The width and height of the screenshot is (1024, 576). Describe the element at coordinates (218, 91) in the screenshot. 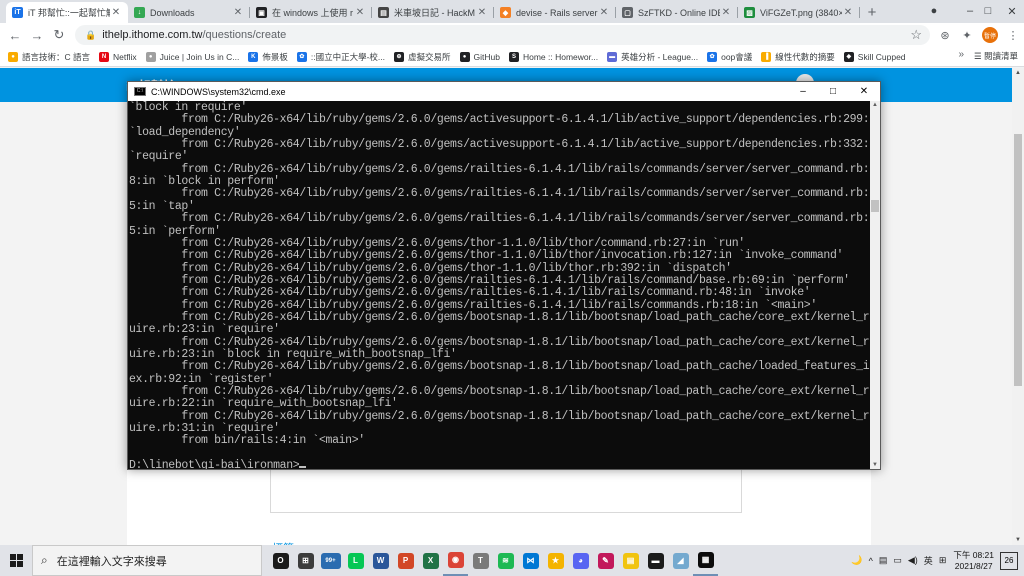

I see `cmd-title: C:\WINDOWS\system32\cmd.exe` at that location.